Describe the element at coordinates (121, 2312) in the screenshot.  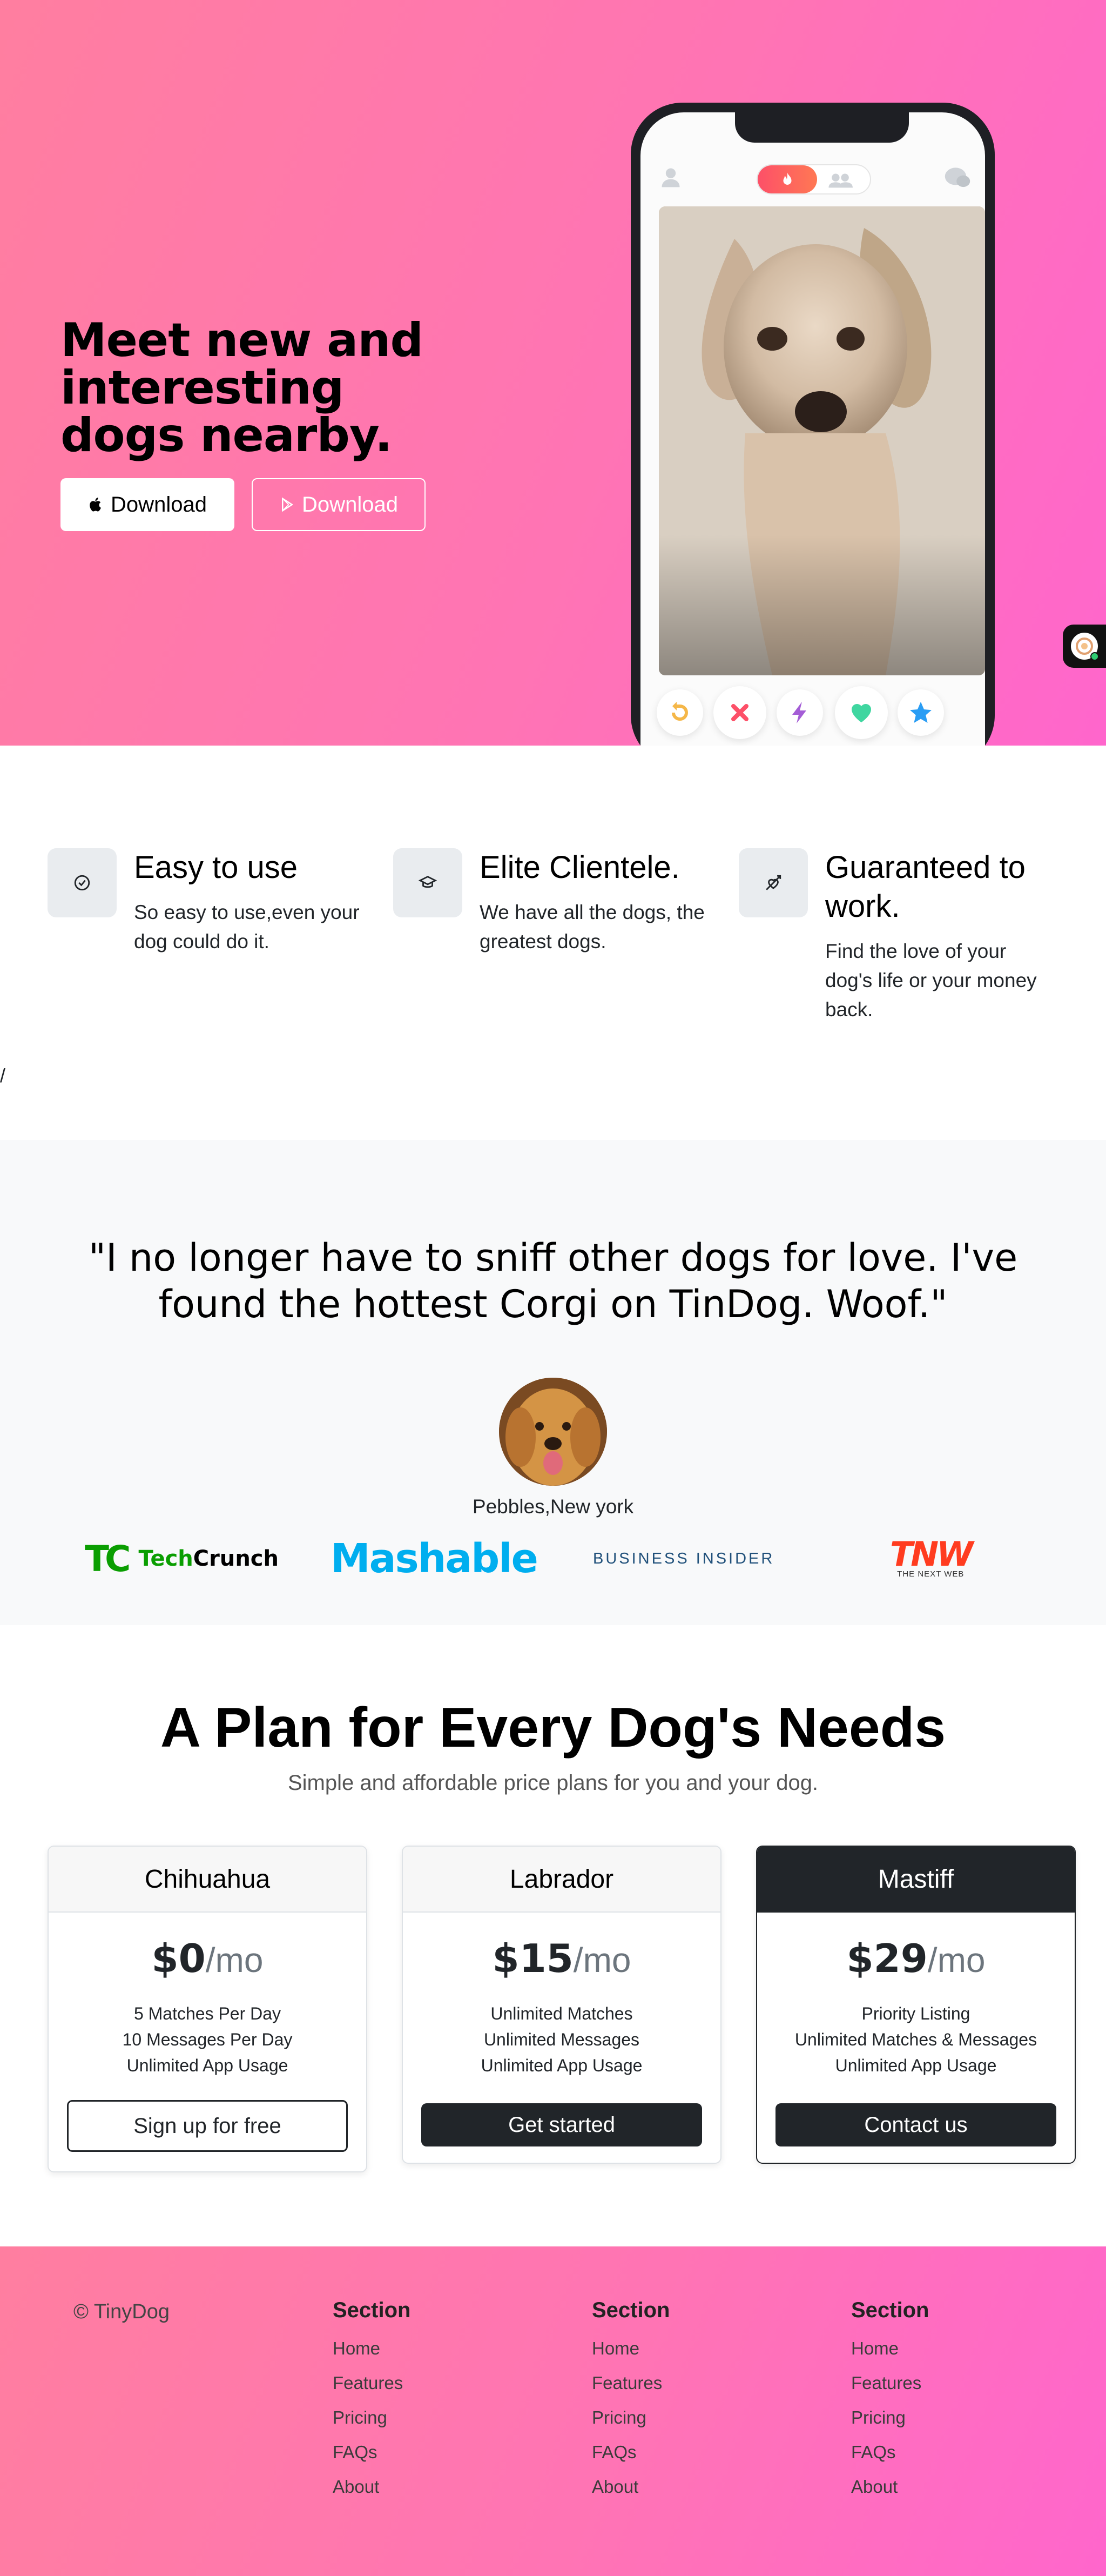
I see `copyright-text: © TinyDog` at that location.